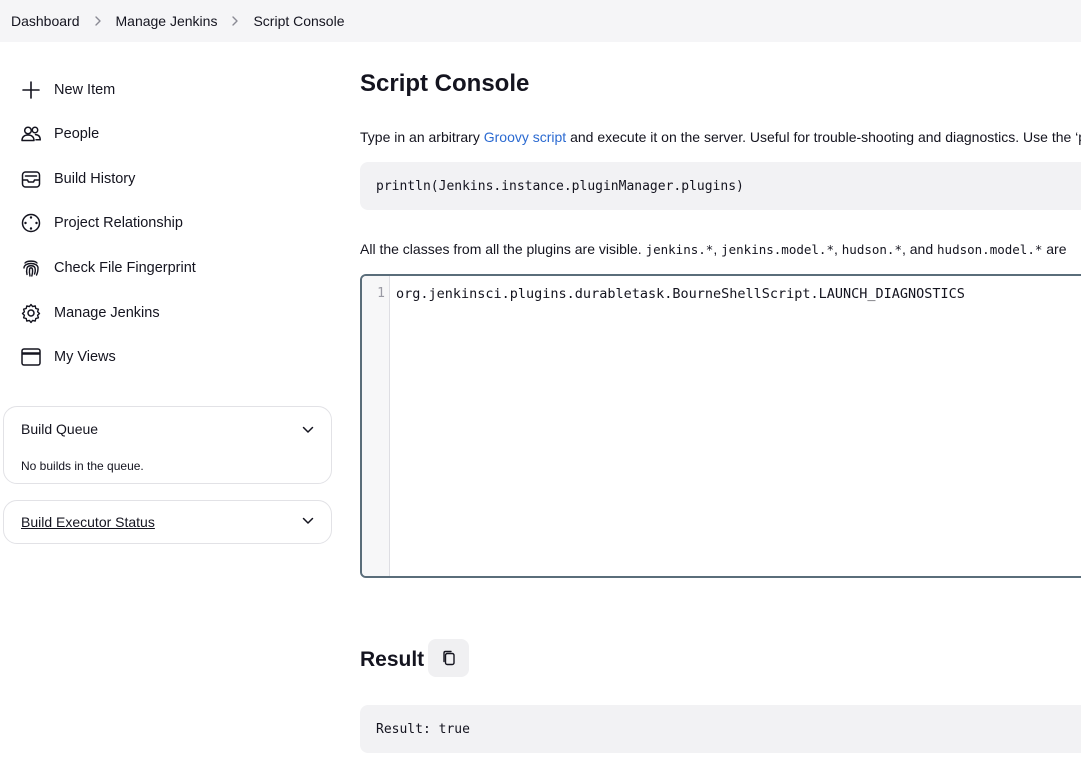  I want to click on line-number: 1, so click(381, 293).